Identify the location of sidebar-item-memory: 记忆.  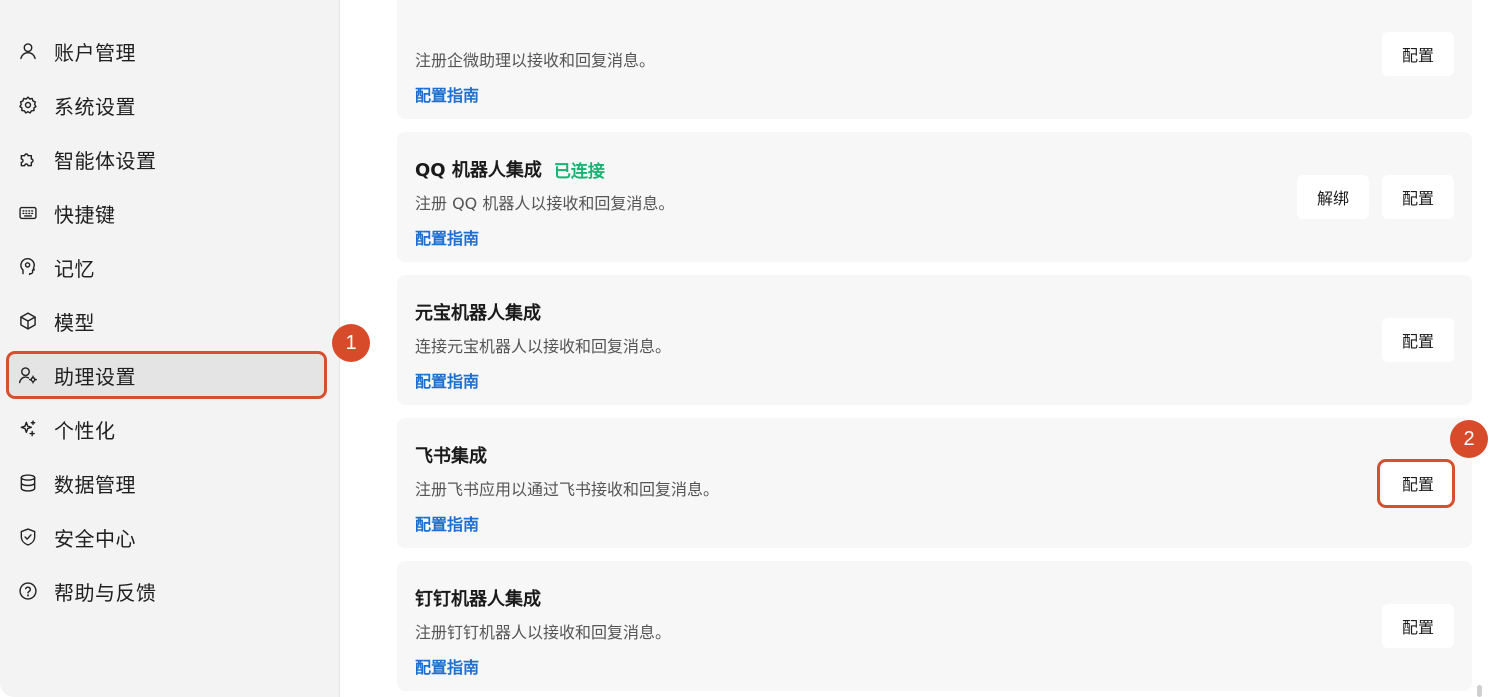
(166, 267).